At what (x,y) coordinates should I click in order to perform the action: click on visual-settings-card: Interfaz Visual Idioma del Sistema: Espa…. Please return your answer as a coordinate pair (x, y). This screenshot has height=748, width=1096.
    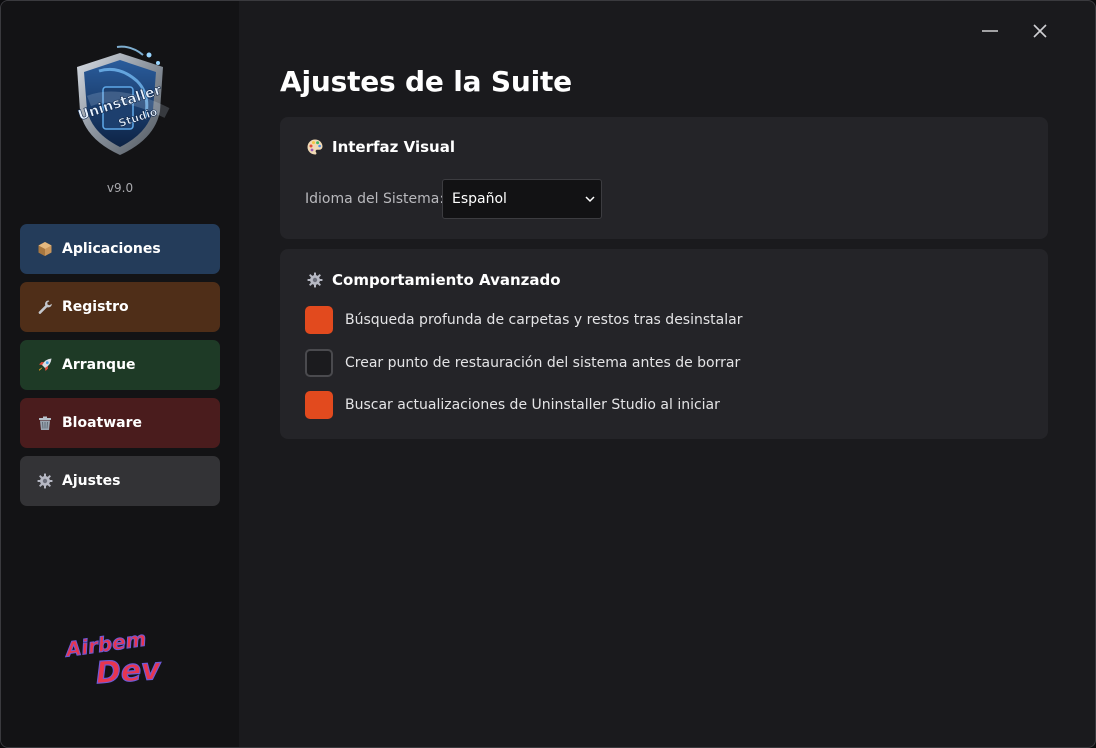
    Looking at the image, I should click on (664, 178).